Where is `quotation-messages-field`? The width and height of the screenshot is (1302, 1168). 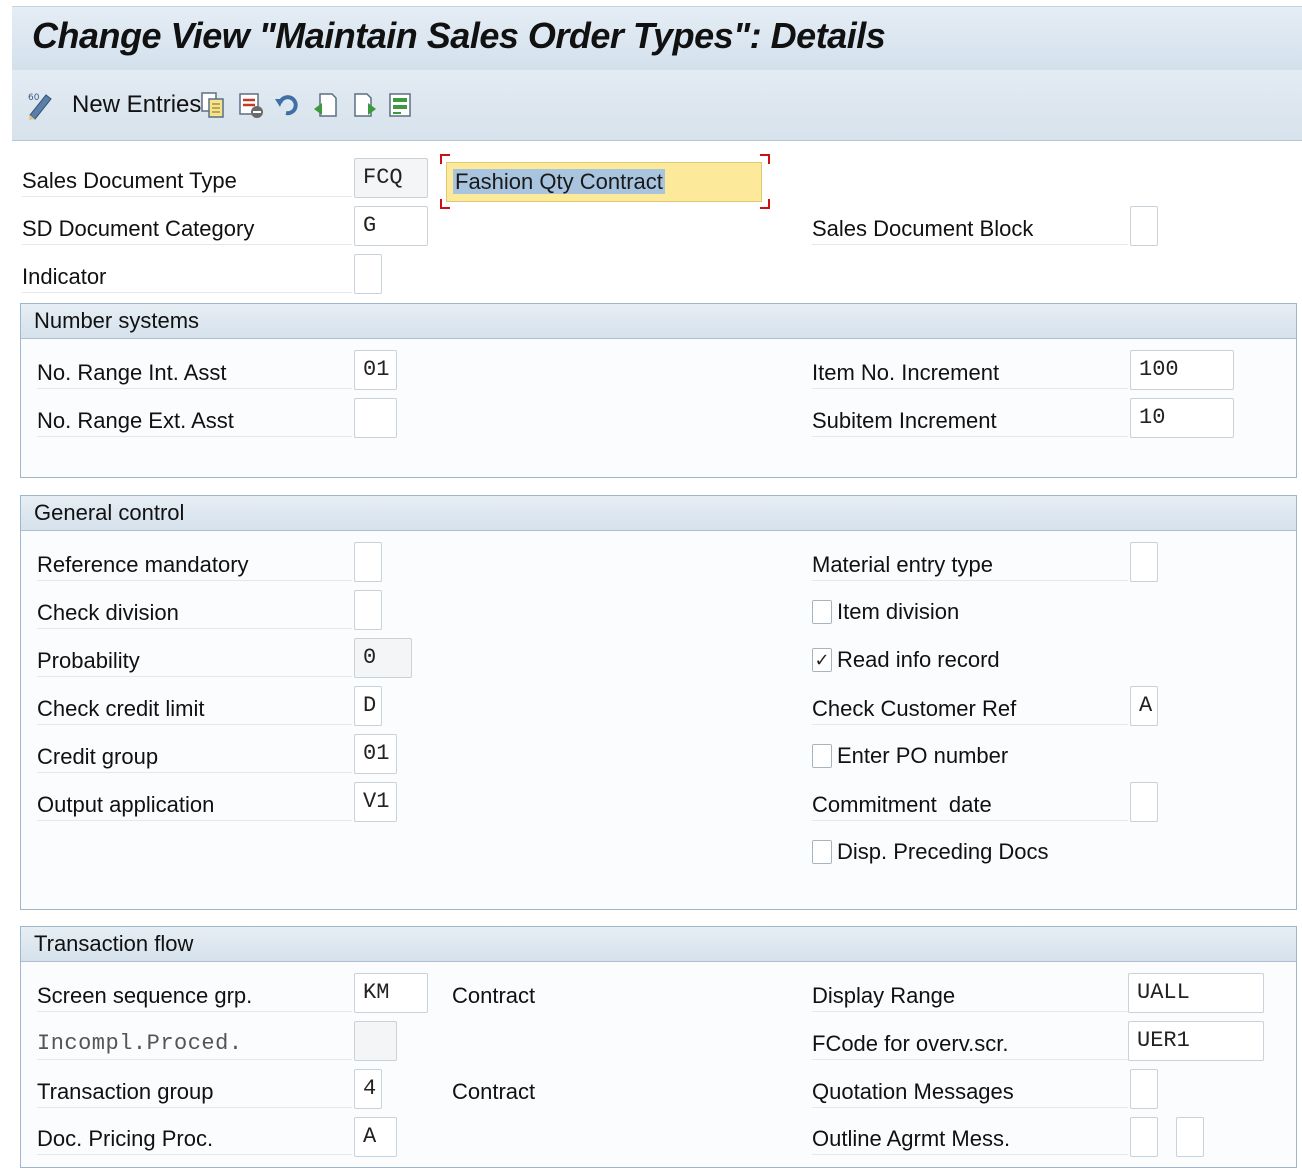 quotation-messages-field is located at coordinates (1144, 1089).